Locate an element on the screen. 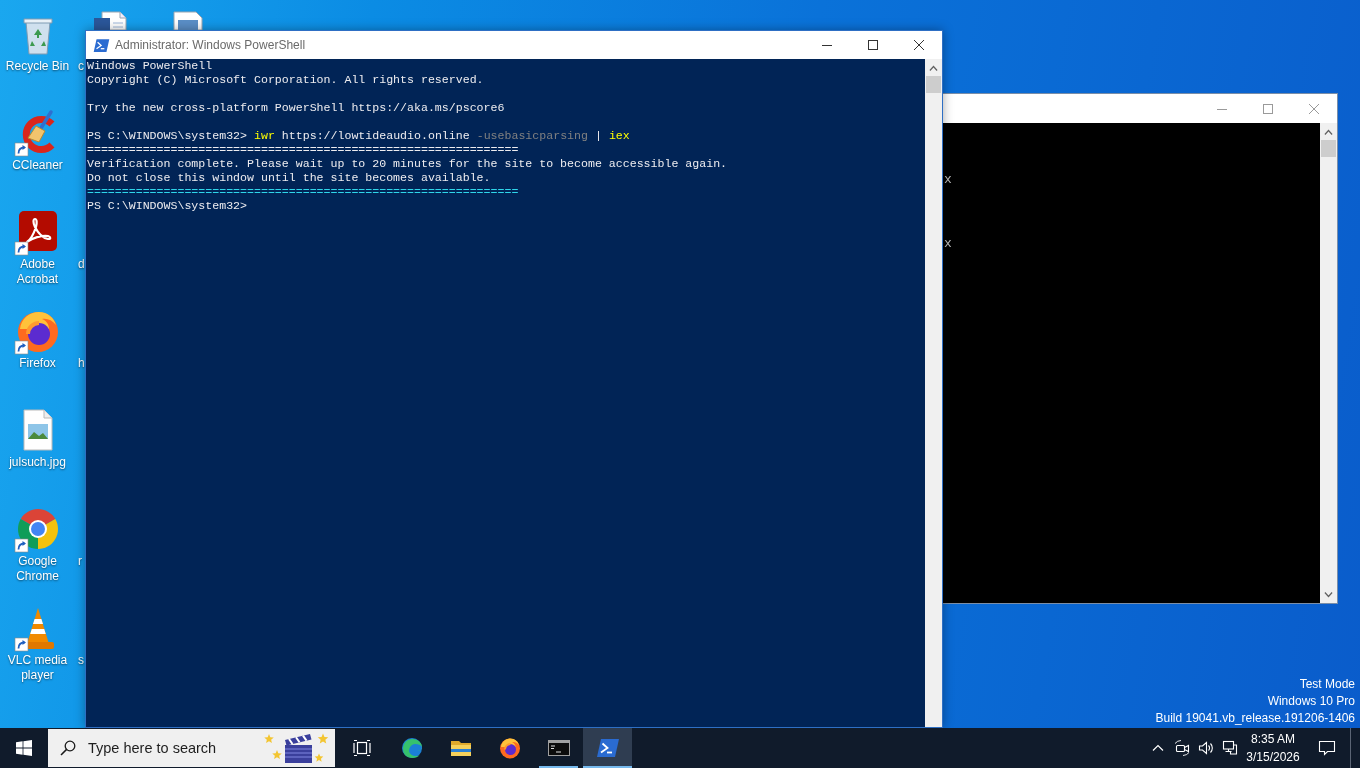 The height and width of the screenshot is (768, 1360). desktop-icon-label: d is located at coordinates (81, 264).